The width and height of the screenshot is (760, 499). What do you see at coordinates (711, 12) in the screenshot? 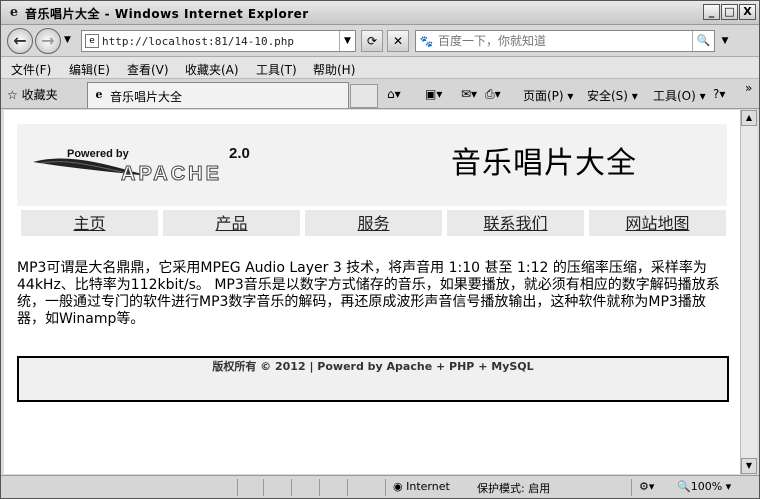
I see `minimize-button: _` at bounding box center [711, 12].